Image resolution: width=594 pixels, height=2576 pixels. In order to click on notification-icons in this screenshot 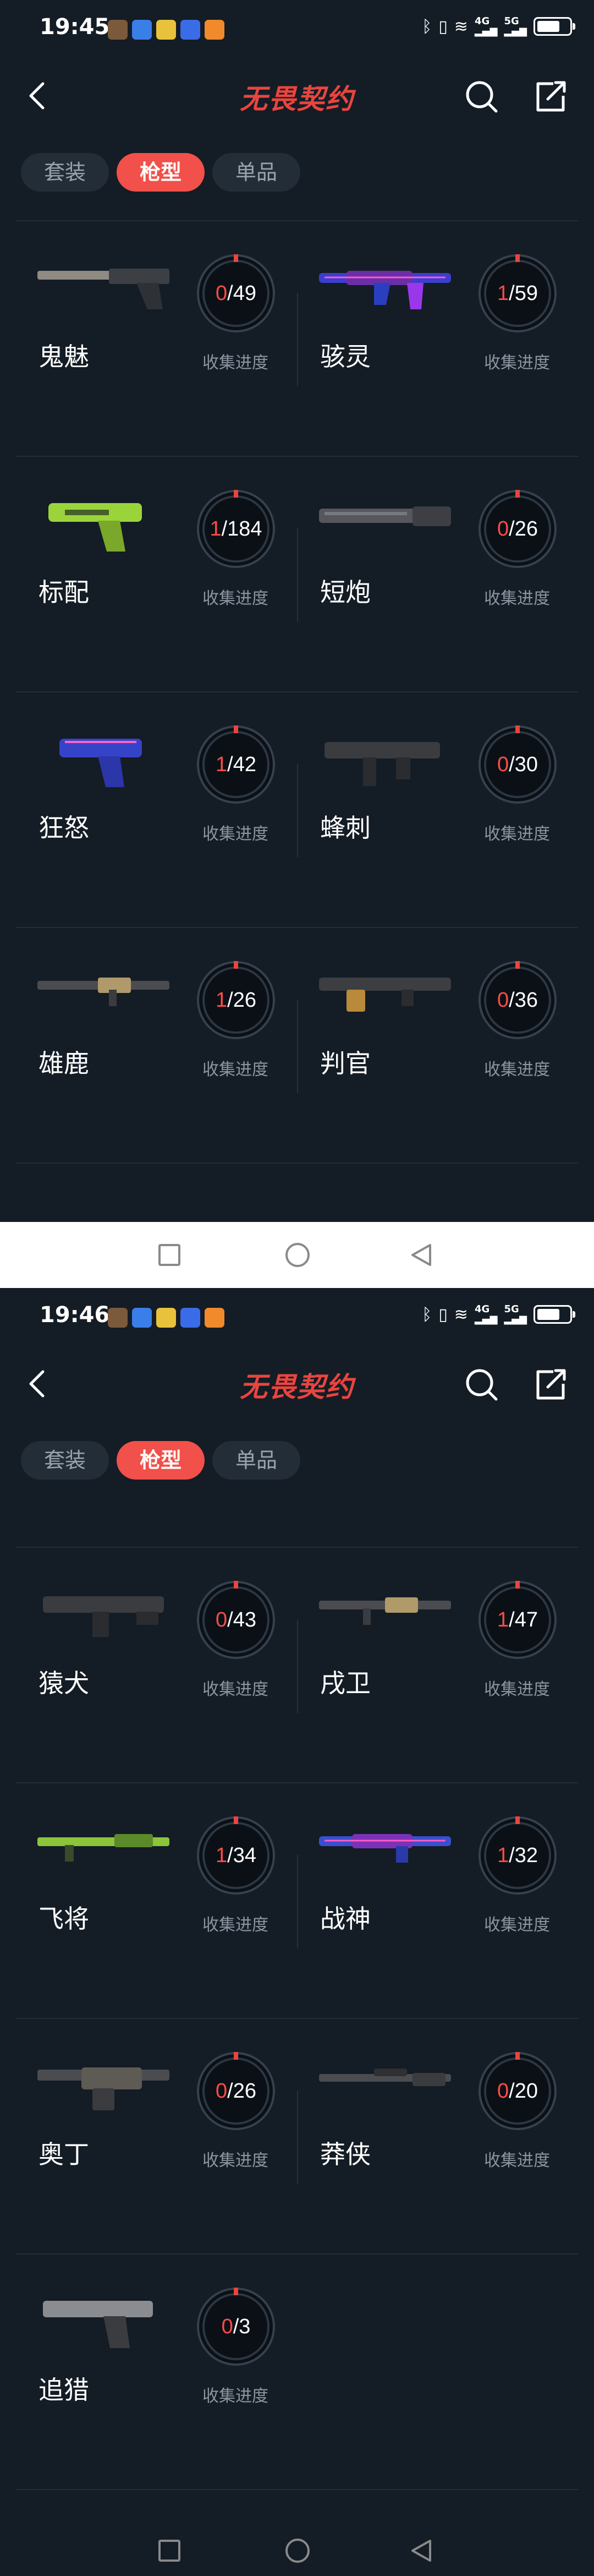, I will do `click(166, 1318)`.